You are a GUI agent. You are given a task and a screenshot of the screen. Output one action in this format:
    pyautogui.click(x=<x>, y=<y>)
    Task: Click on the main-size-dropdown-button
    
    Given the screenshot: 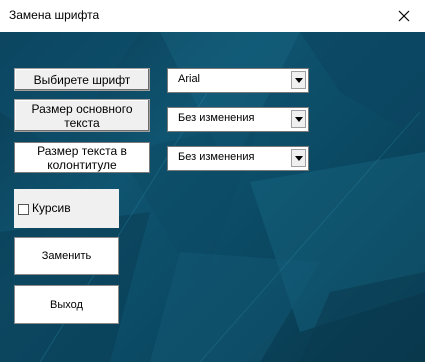 What is the action you would take?
    pyautogui.click(x=298, y=119)
    